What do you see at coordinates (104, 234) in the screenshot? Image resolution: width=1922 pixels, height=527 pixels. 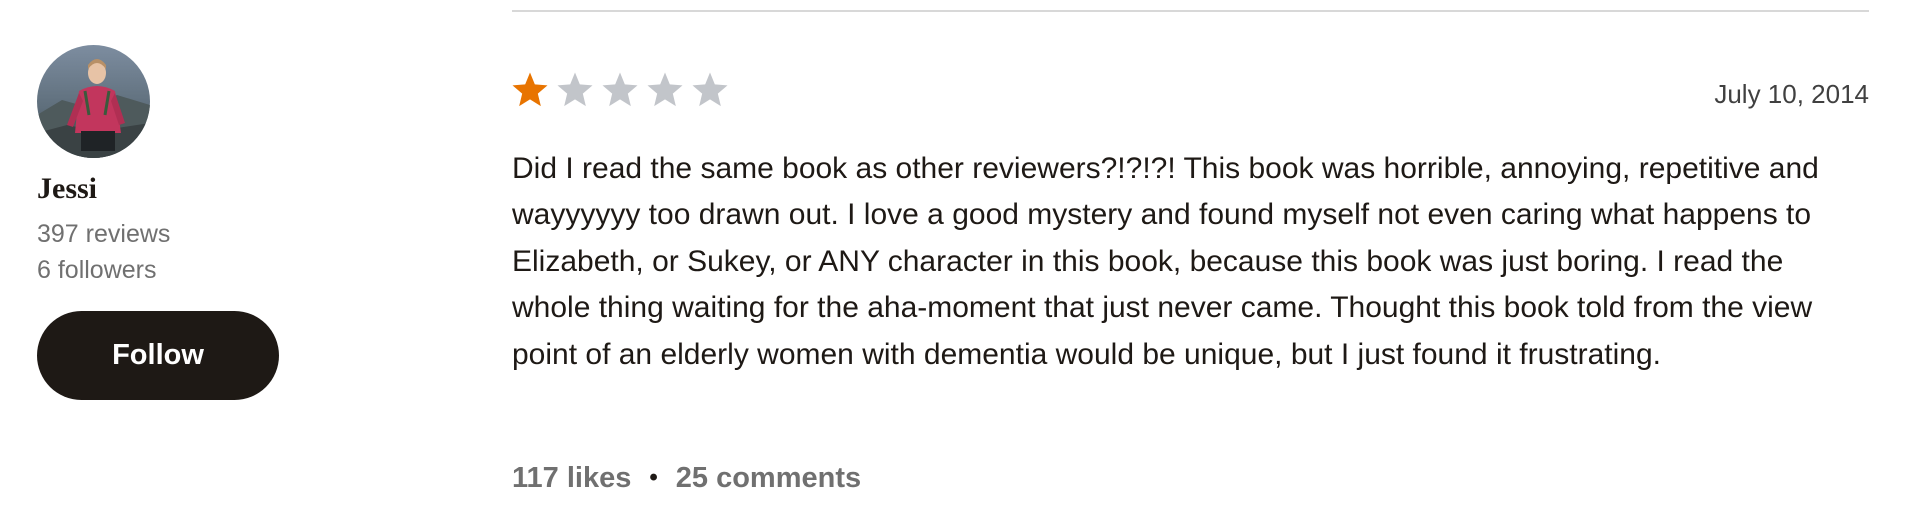 I see `reviewer-review-count: 397 reviews` at bounding box center [104, 234].